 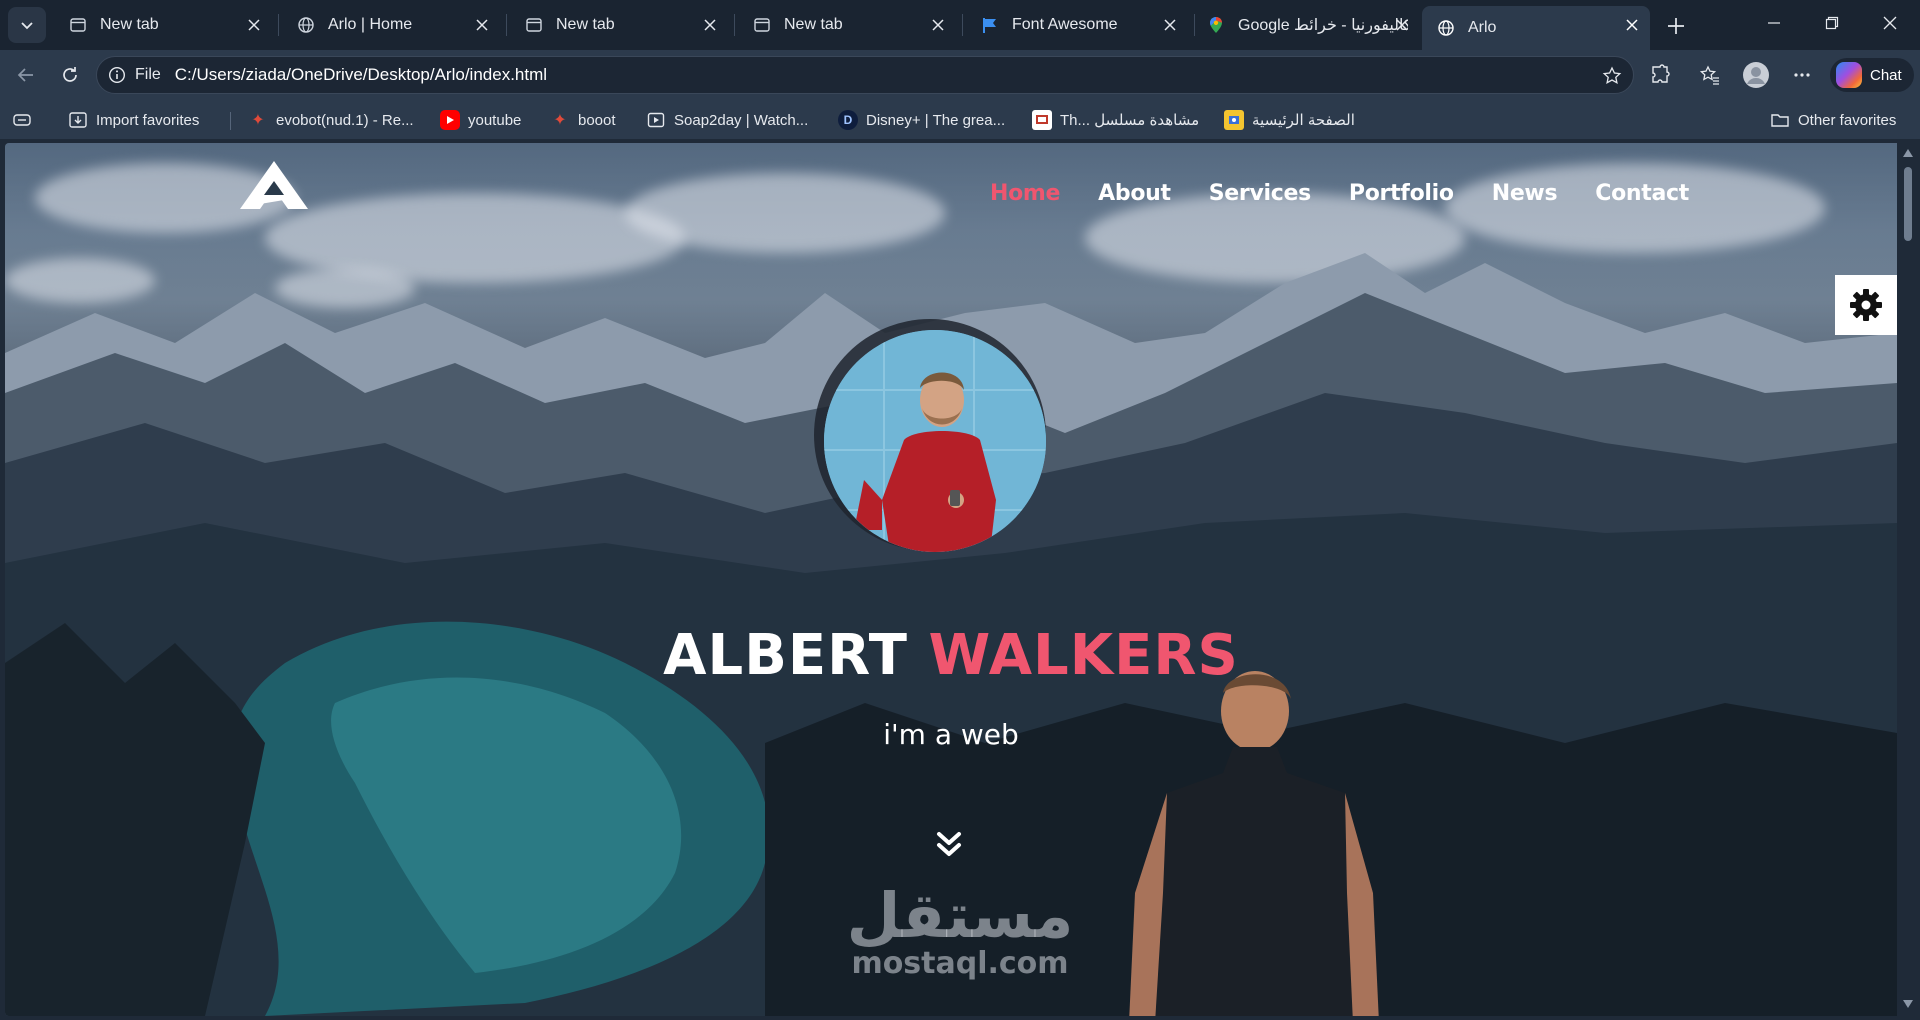 I want to click on nav-services-link: Services, so click(x=1260, y=193).